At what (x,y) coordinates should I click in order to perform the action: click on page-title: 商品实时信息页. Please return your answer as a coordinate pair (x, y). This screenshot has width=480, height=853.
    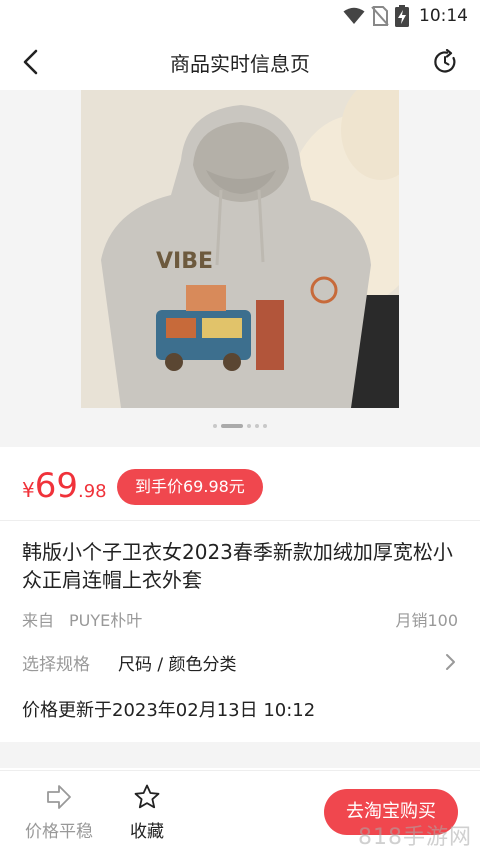
    Looking at the image, I should click on (240, 64).